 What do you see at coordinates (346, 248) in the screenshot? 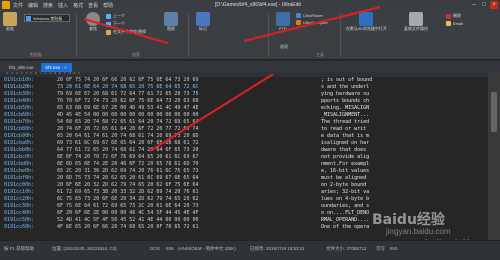
I see `status-filesize: 文件大小: 37085712` at bounding box center [346, 248].